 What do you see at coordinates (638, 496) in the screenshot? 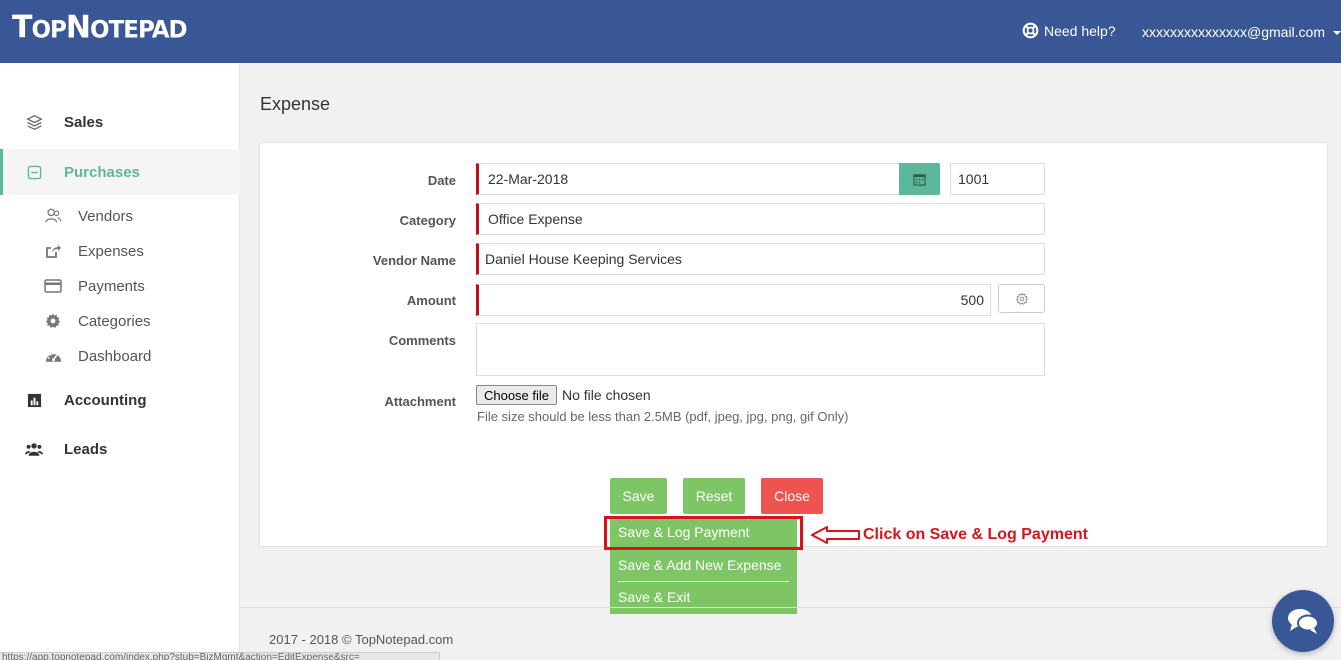
I see `save-button: Save` at bounding box center [638, 496].